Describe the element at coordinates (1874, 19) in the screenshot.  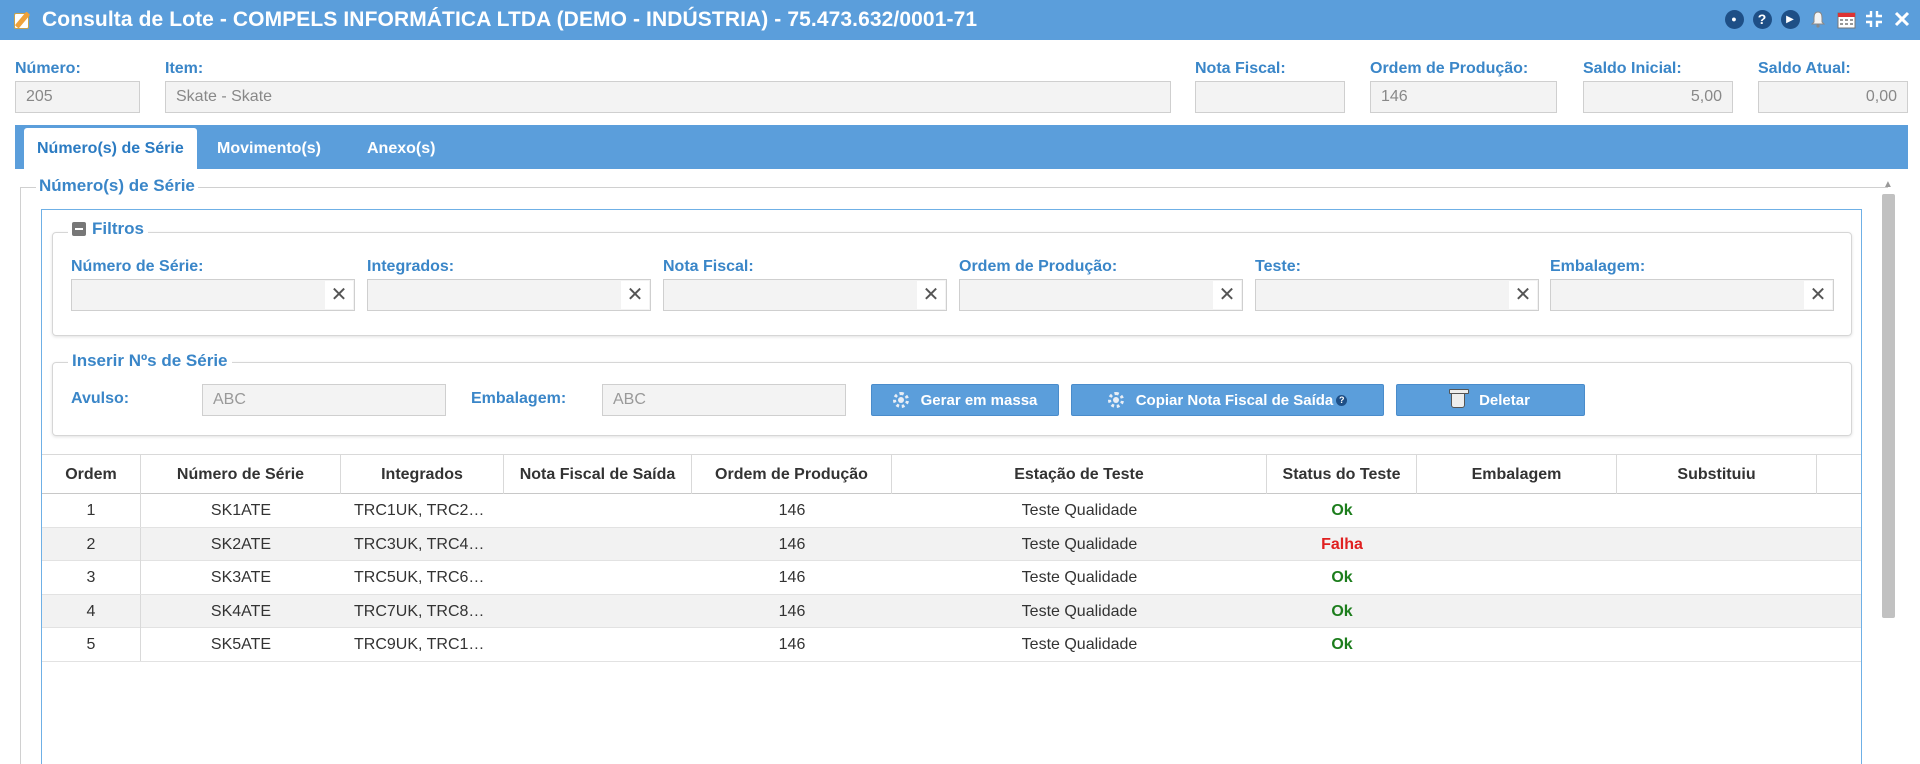
I see `compress-icon` at that location.